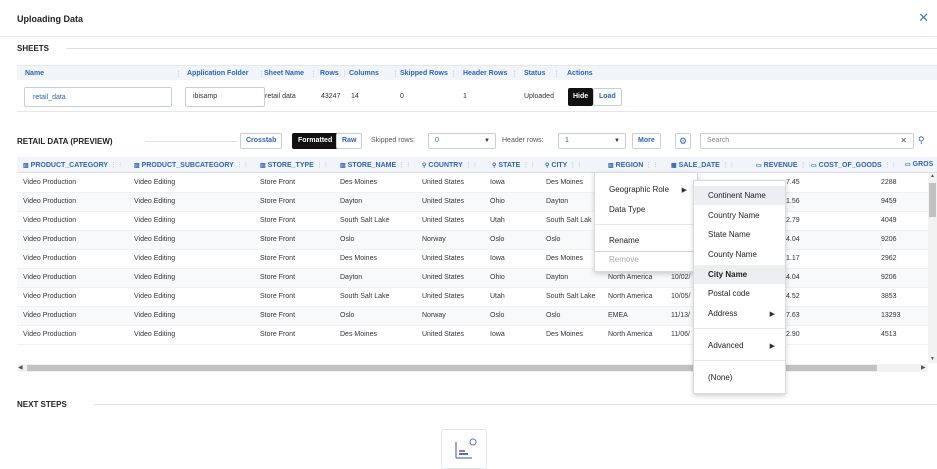 This screenshot has height=469, width=937. I want to click on submenu-country-name: Country Name, so click(739, 215).